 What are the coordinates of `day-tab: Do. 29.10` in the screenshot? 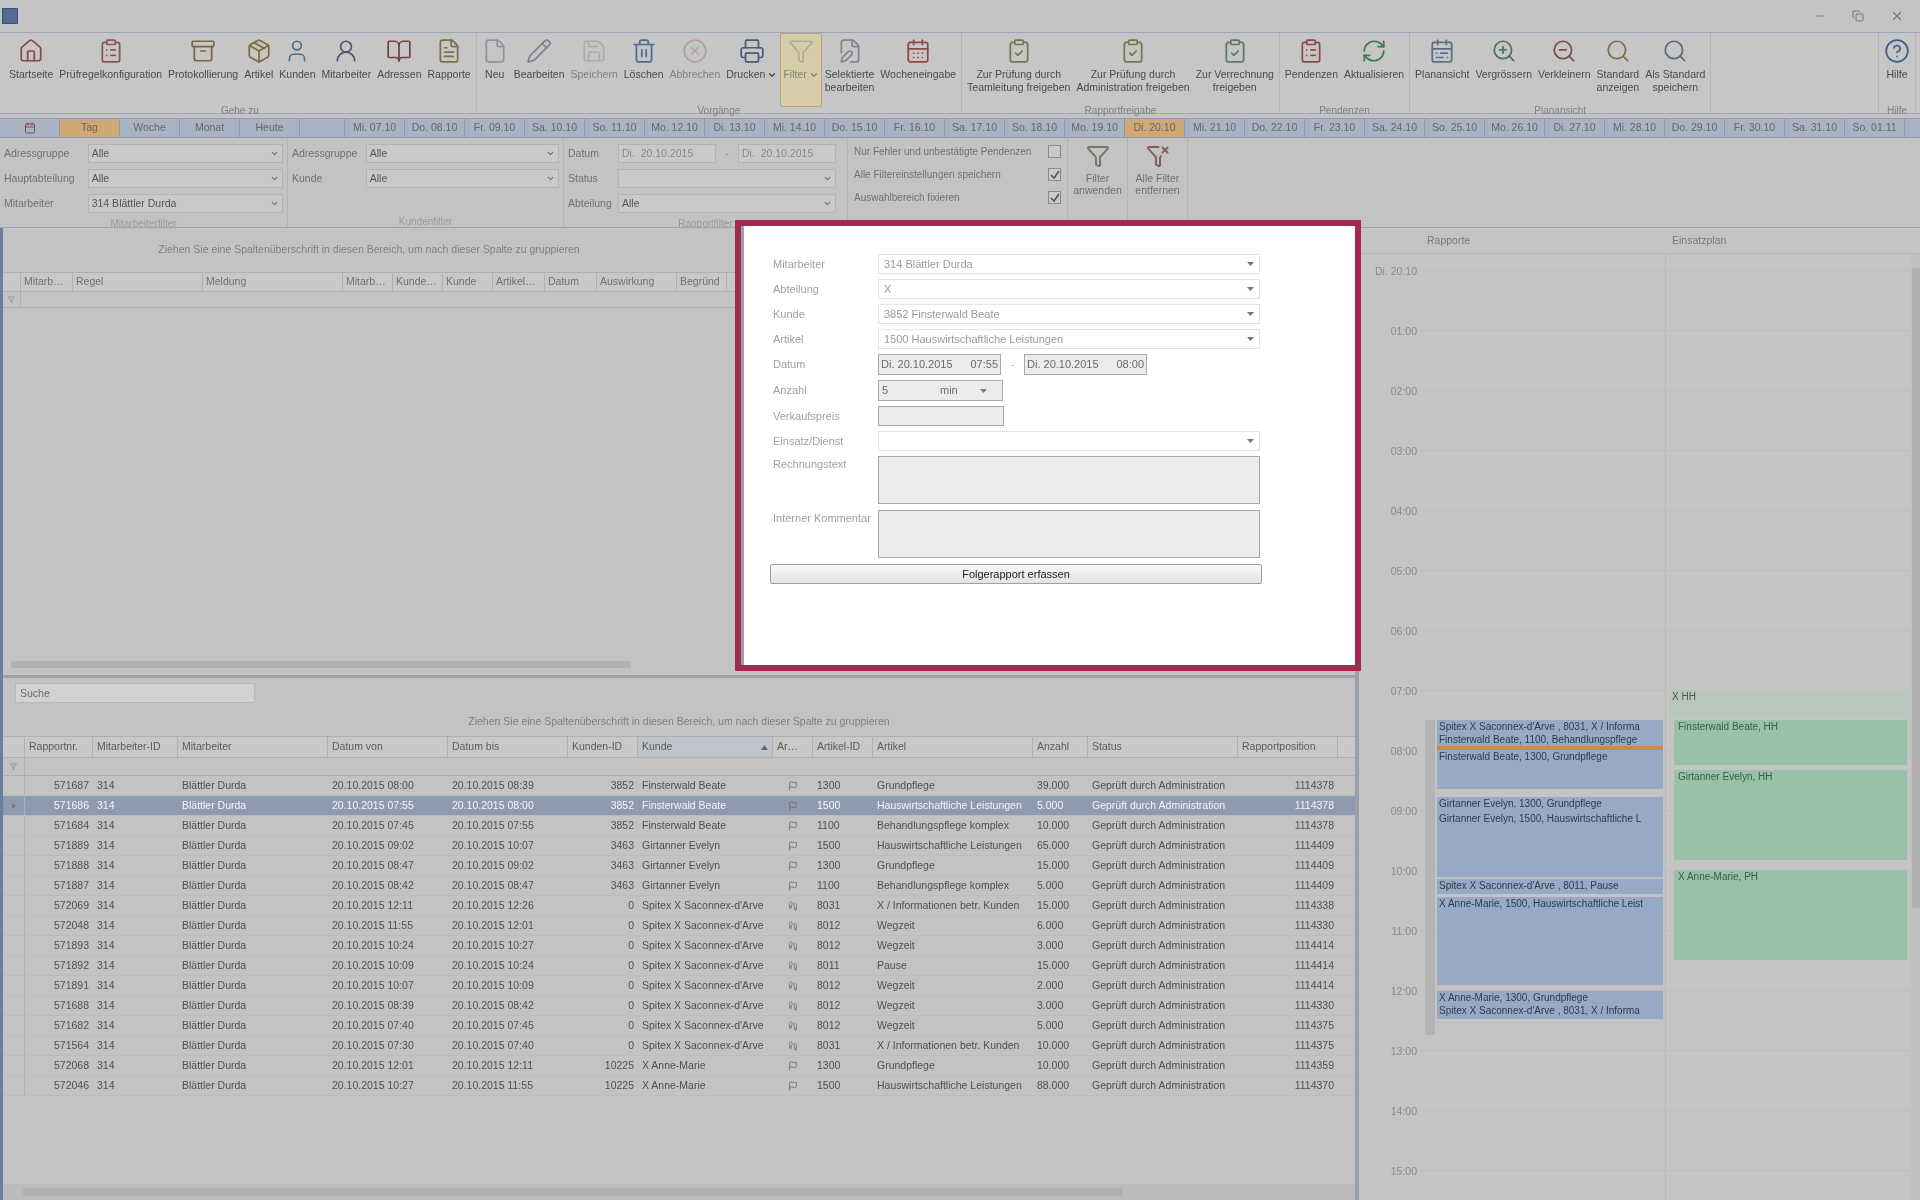 It's located at (1695, 128).